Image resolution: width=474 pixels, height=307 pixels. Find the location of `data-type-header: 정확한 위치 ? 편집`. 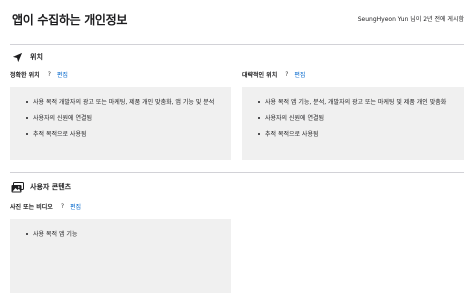

data-type-header: 정확한 위치 ? 편집 is located at coordinates (39, 74).